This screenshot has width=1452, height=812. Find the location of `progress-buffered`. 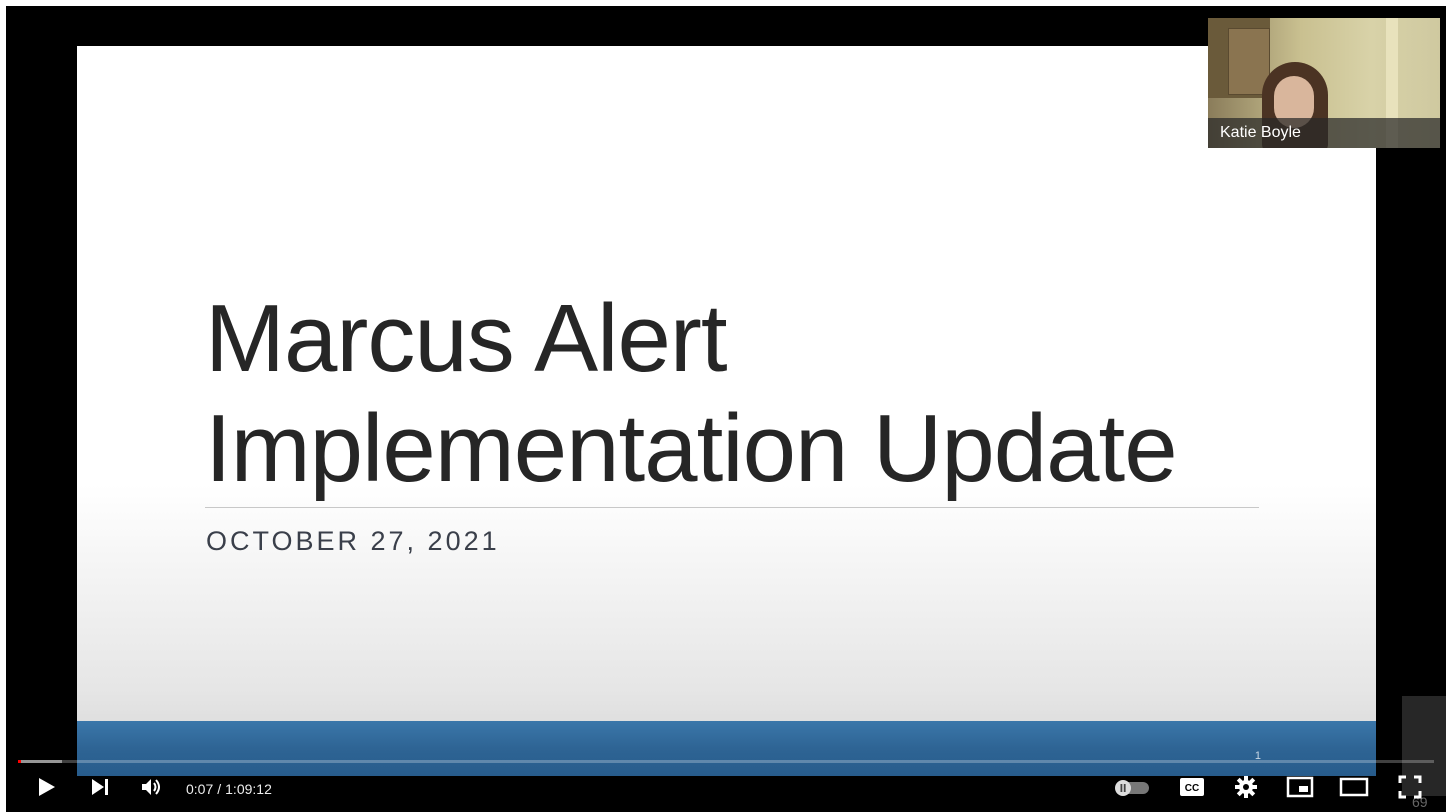

progress-buffered is located at coordinates (40, 761).